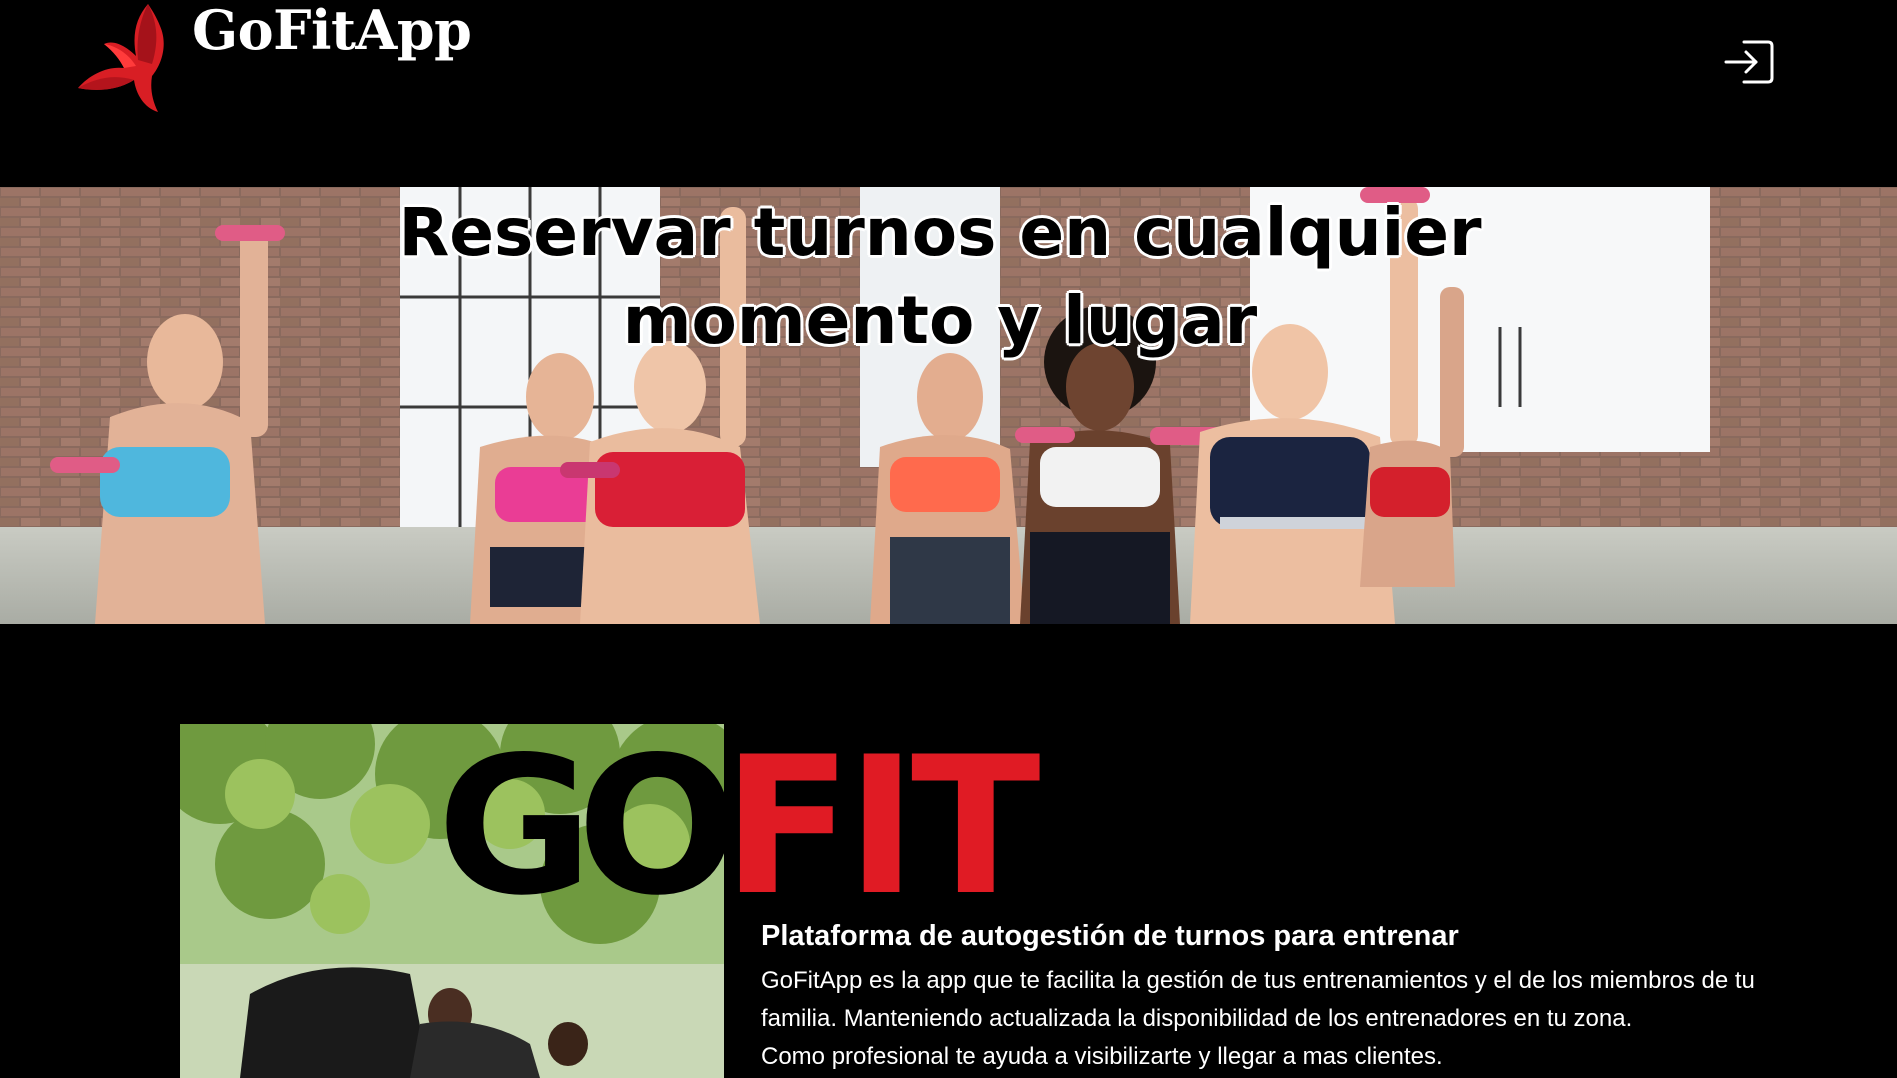  Describe the element at coordinates (588, 826) in the screenshot. I see `gofit-logo-go: GO` at that location.